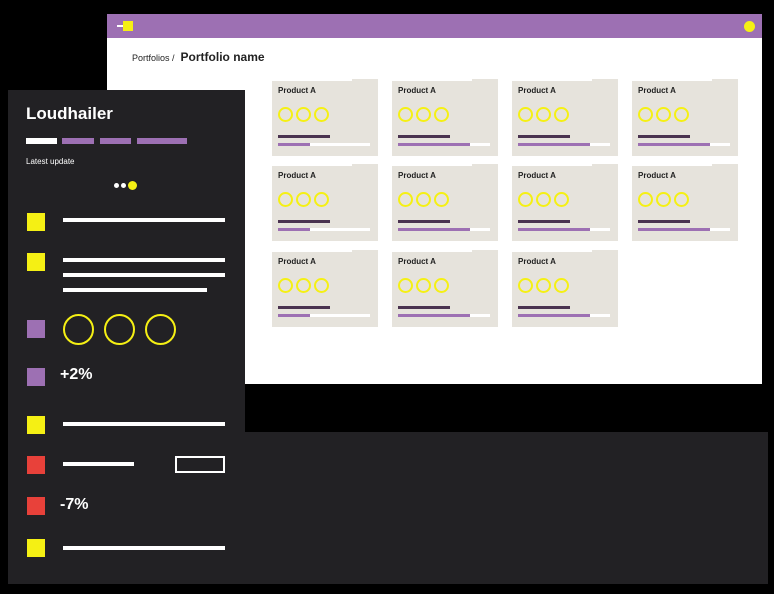 The height and width of the screenshot is (594, 774). I want to click on latest-update-label: Latest update, so click(50, 161).